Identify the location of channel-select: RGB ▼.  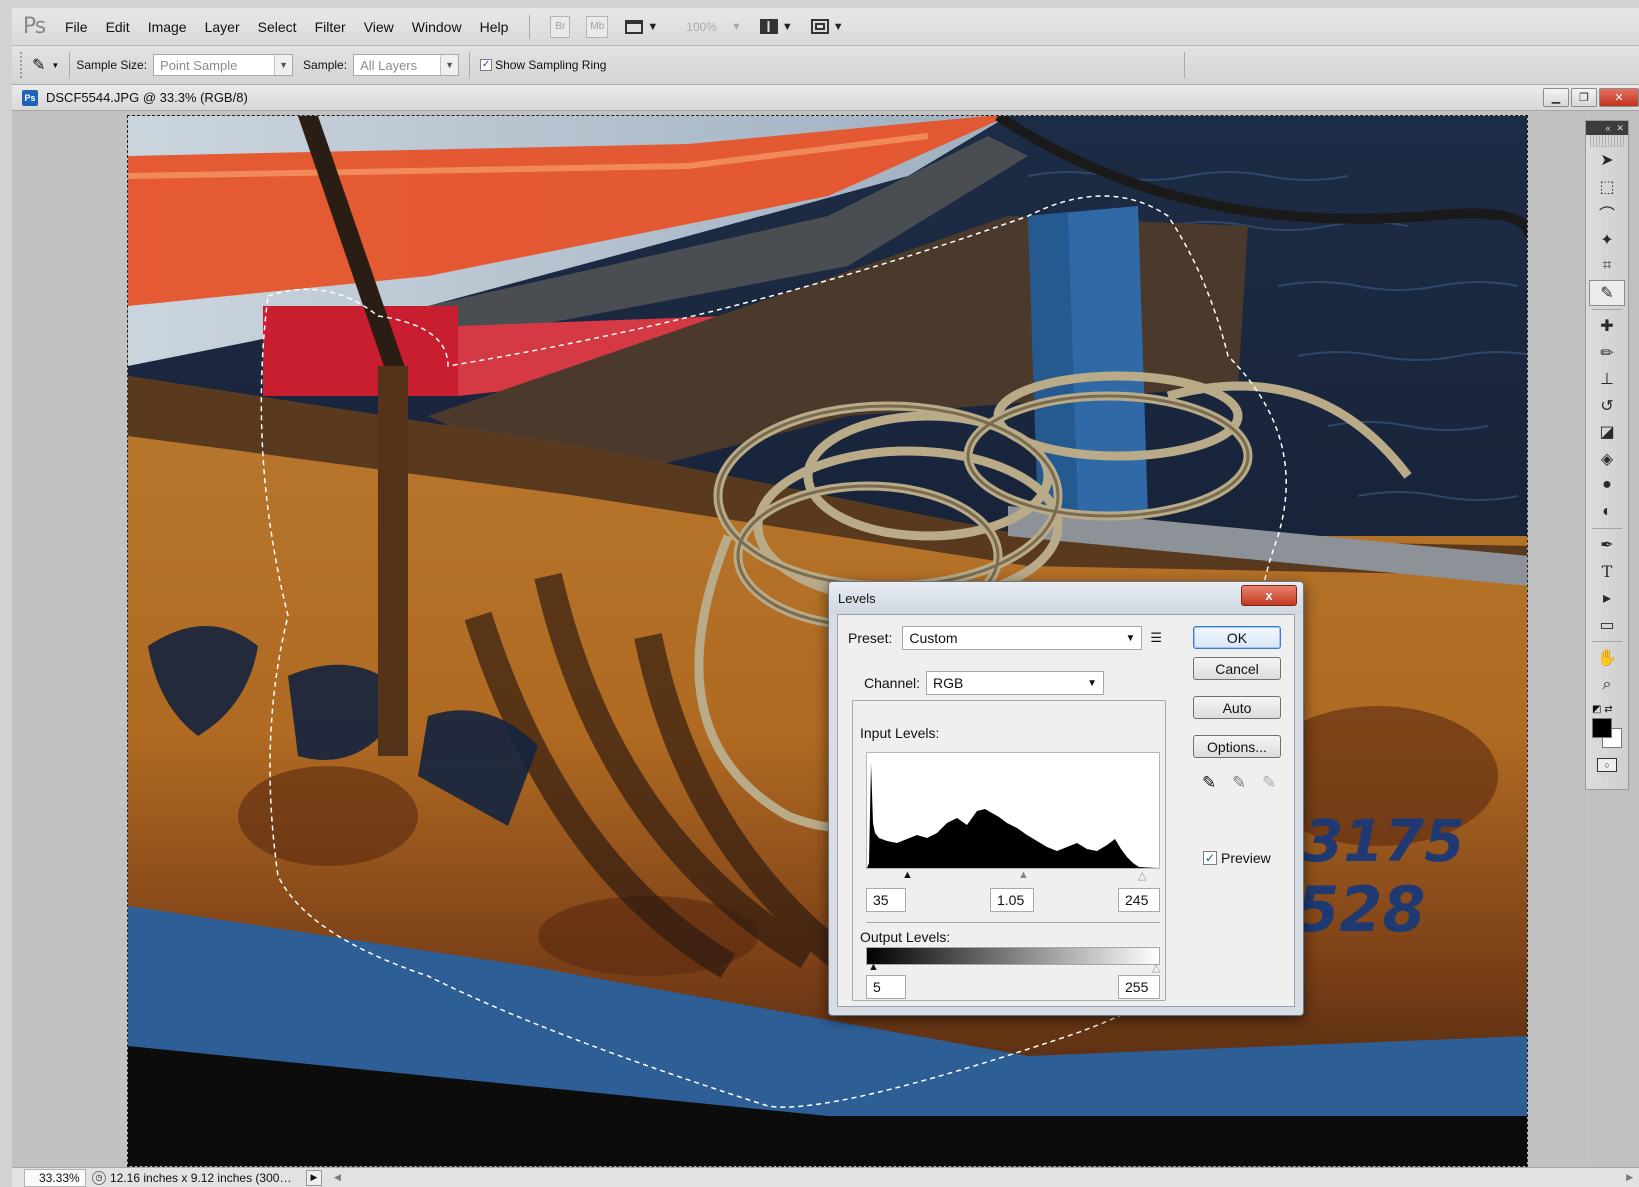
(1015, 683).